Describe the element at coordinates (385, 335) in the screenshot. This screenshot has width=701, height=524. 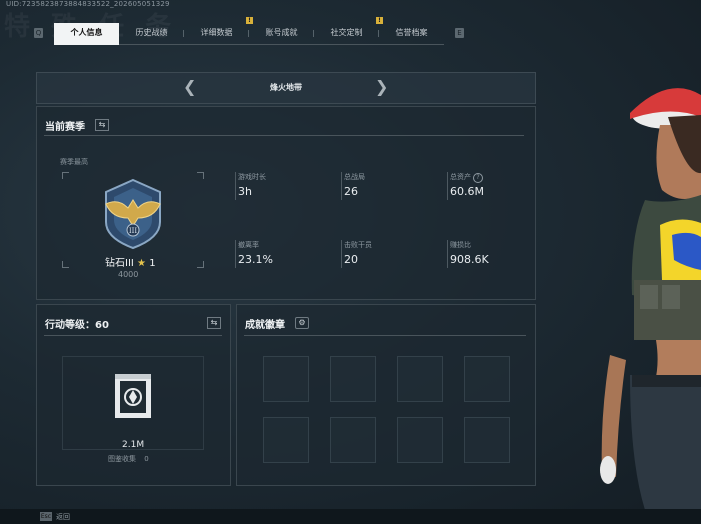
I see `achievements-divider` at that location.